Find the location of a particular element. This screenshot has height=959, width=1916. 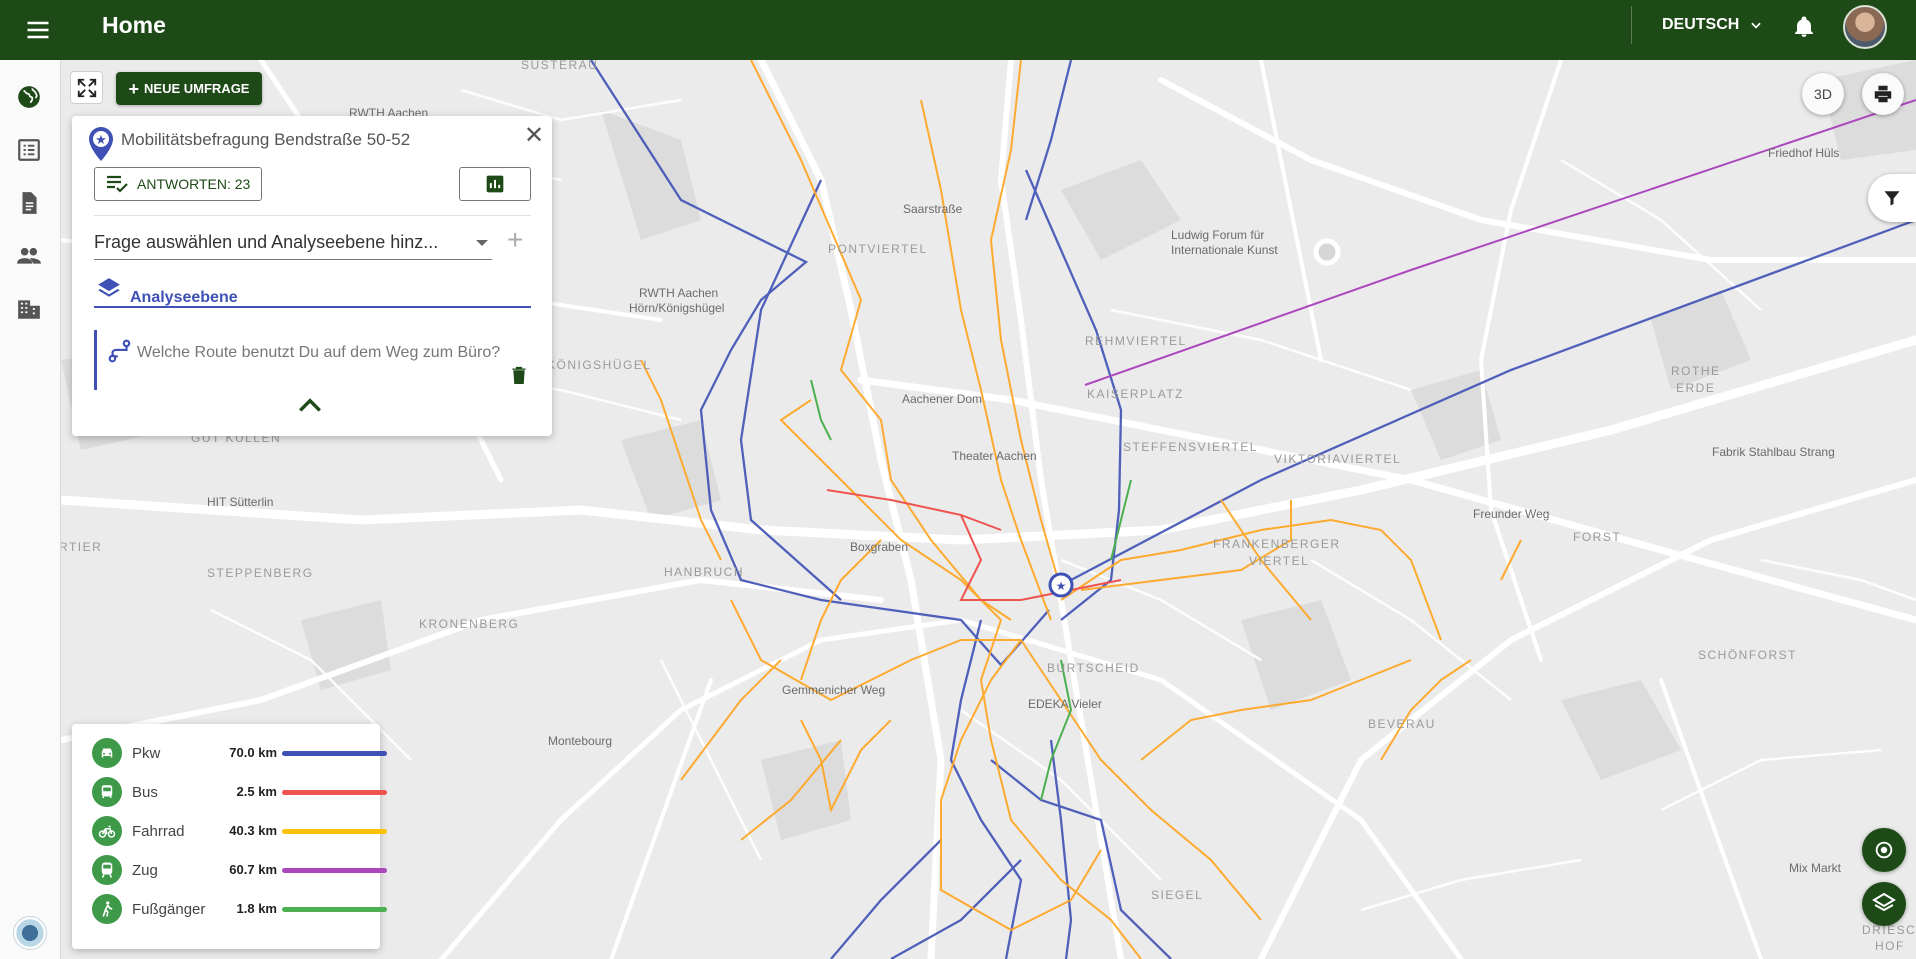

route-icon is located at coordinates (119, 351).